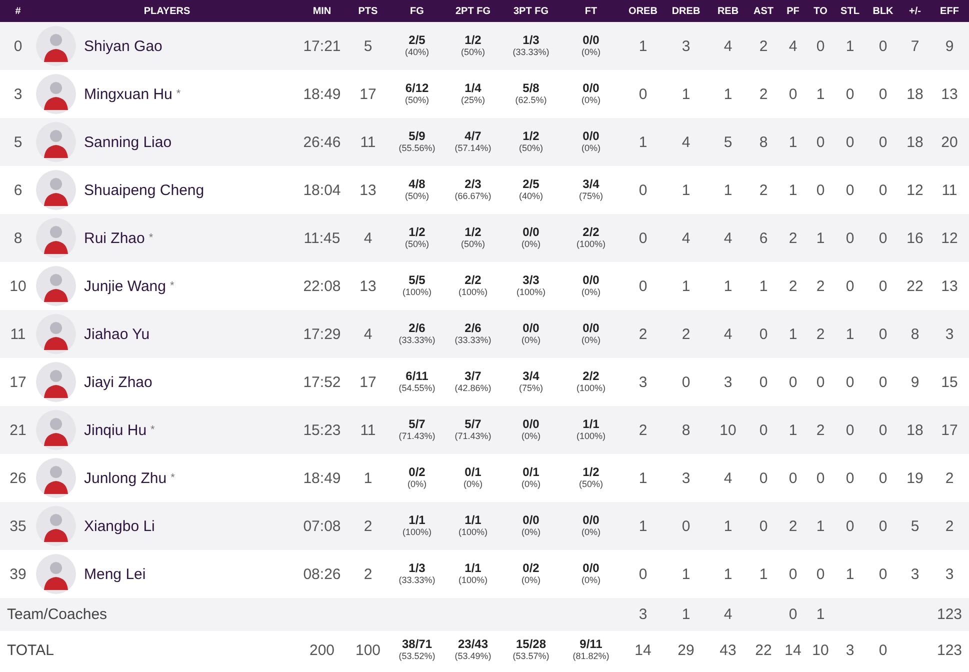 This screenshot has height=672, width=969. What do you see at coordinates (18, 478) in the screenshot?
I see `jersey-number: 26` at bounding box center [18, 478].